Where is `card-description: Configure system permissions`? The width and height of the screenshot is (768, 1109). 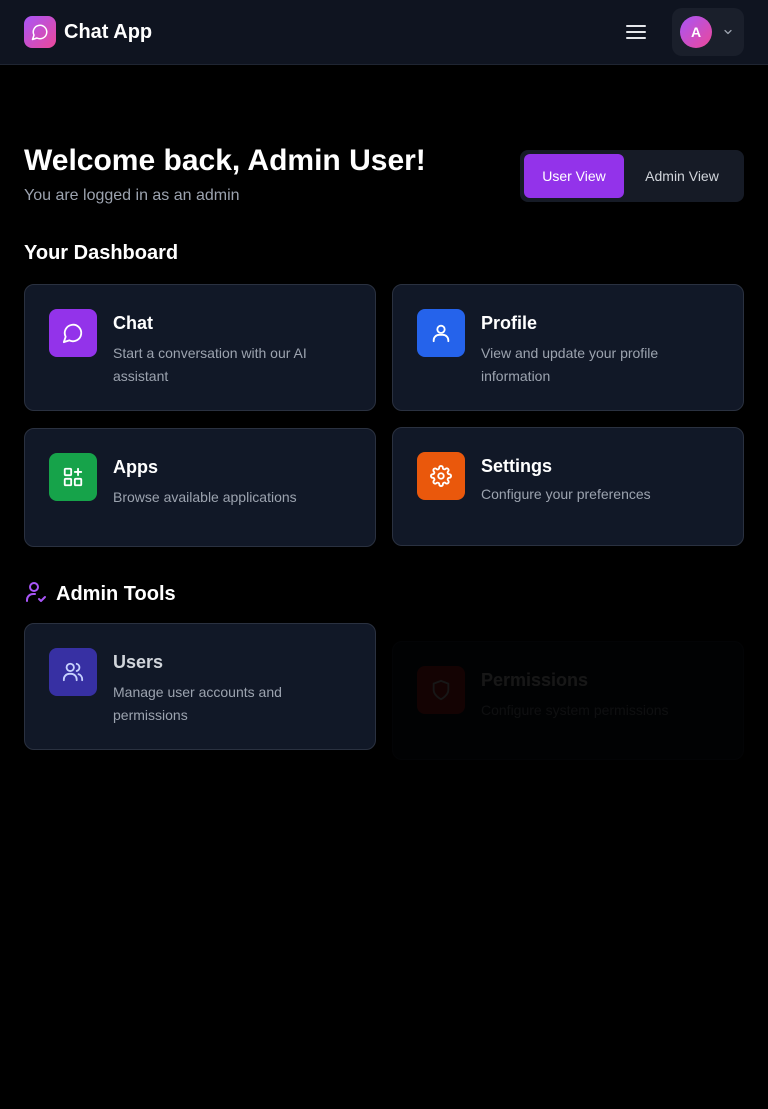 card-description: Configure system permissions is located at coordinates (575, 710).